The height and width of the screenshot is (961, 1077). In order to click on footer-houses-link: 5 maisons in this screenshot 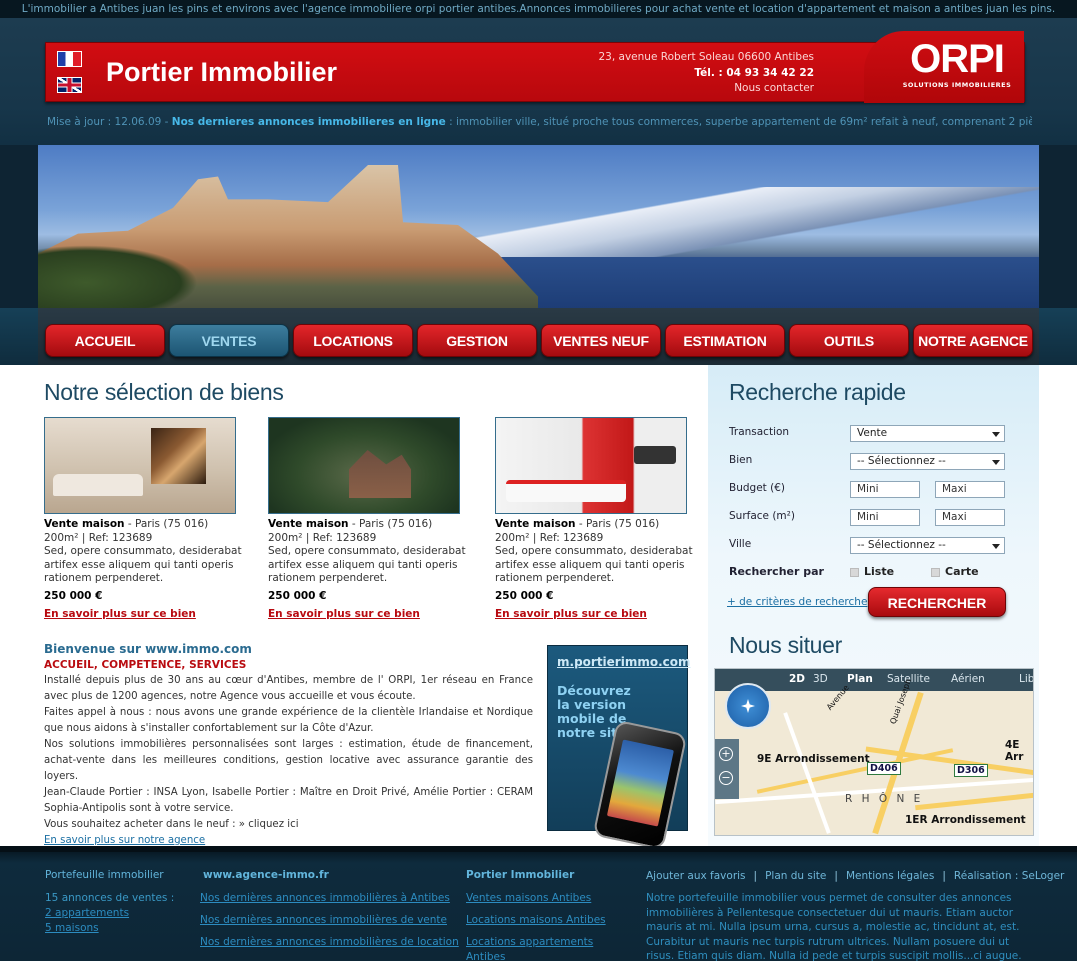, I will do `click(120, 928)`.